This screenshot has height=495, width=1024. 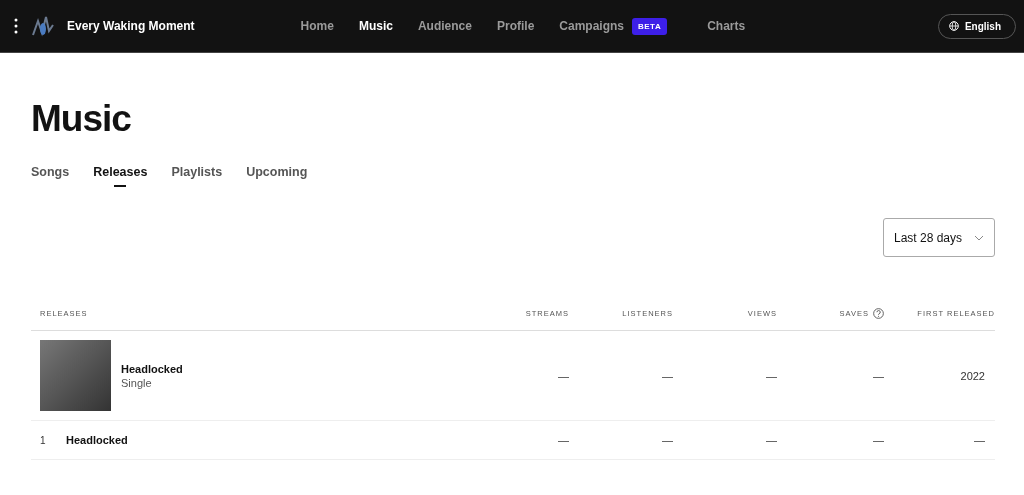 What do you see at coordinates (75, 375) in the screenshot?
I see `album-cover-placeholder` at bounding box center [75, 375].